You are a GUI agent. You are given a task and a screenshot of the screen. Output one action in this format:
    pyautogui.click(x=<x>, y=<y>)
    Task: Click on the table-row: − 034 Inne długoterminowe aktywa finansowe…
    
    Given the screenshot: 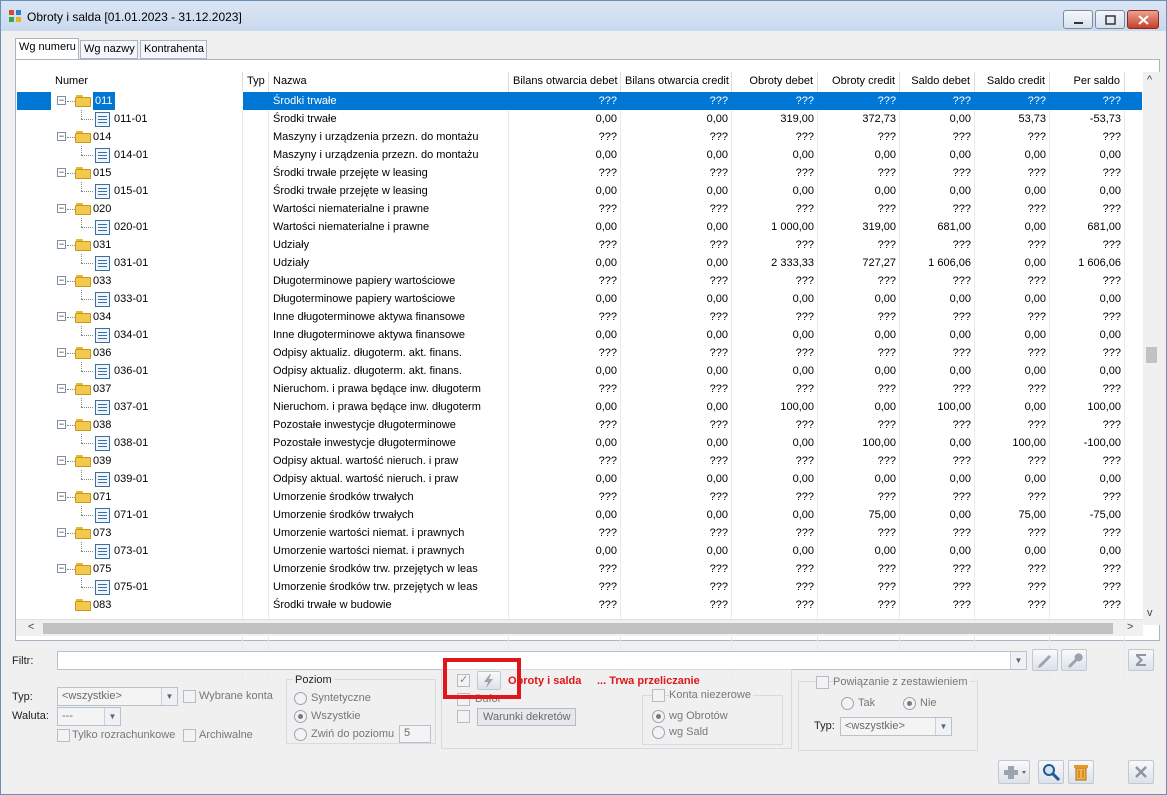 What is the action you would take?
    pyautogui.click(x=579, y=317)
    